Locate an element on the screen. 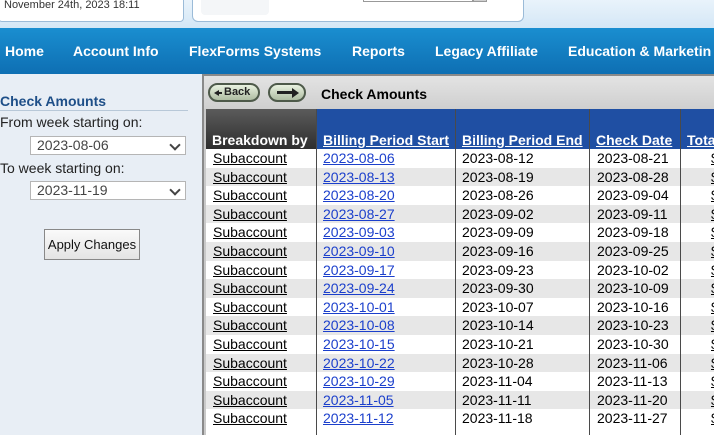 The image size is (714, 435). check-date-cell: 2023-10-23 is located at coordinates (633, 325).